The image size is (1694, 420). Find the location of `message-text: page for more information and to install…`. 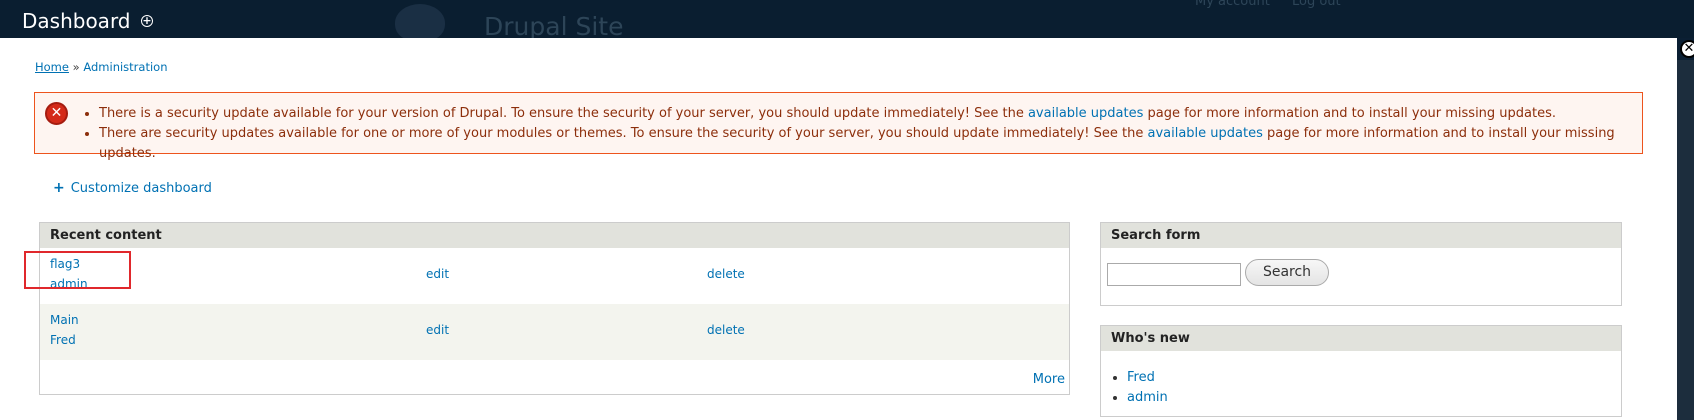

message-text: page for more information and to install… is located at coordinates (1350, 113).